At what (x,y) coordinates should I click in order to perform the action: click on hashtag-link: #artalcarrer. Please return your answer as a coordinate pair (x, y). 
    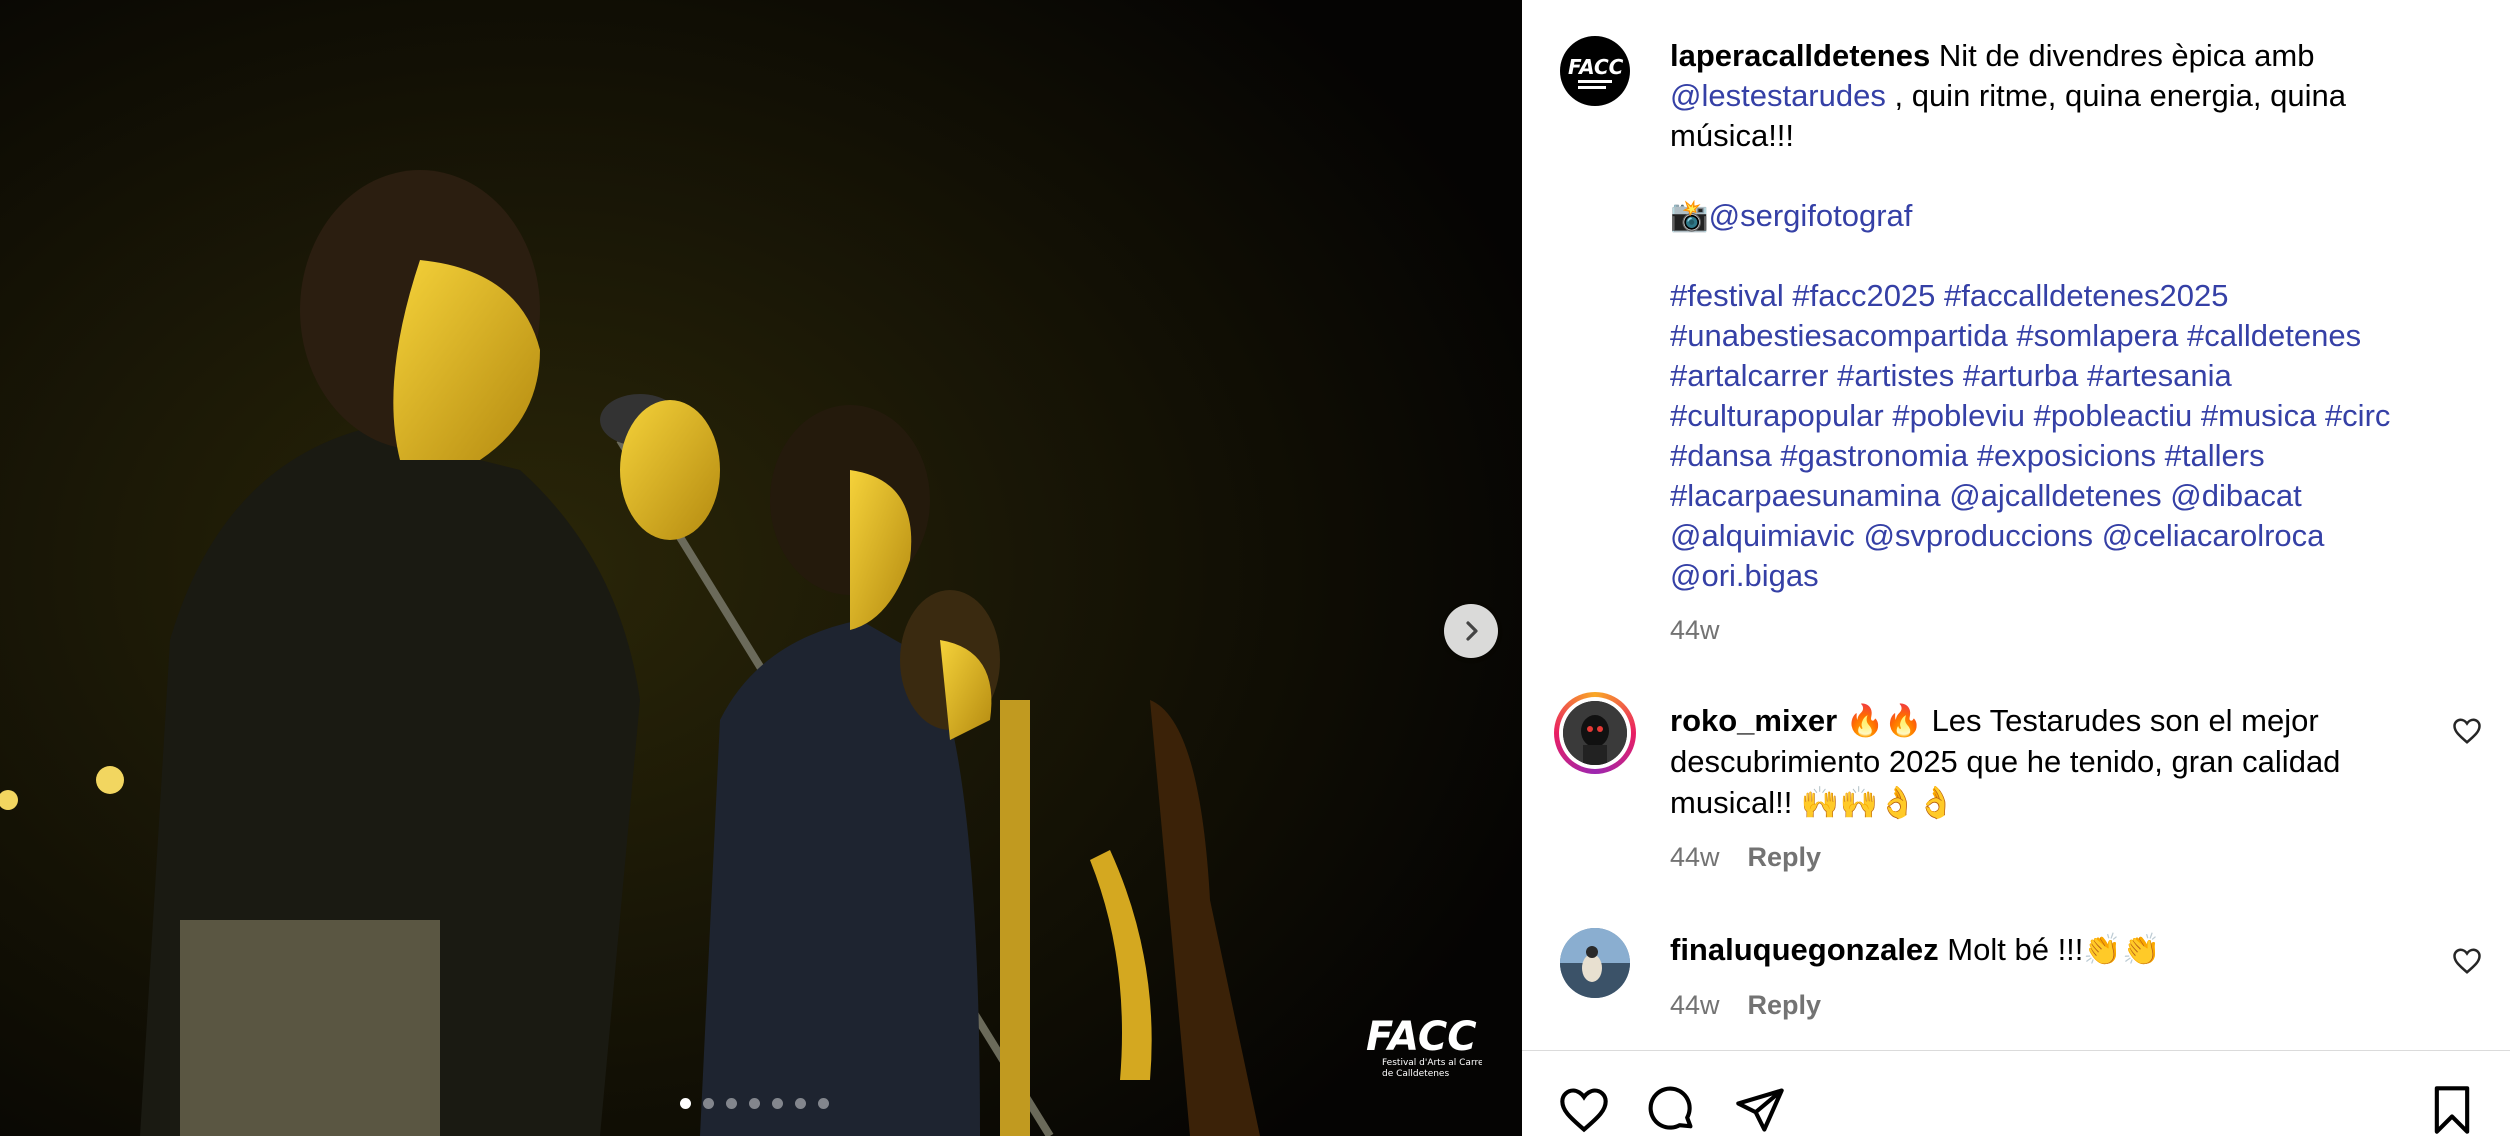
    Looking at the image, I should click on (1749, 375).